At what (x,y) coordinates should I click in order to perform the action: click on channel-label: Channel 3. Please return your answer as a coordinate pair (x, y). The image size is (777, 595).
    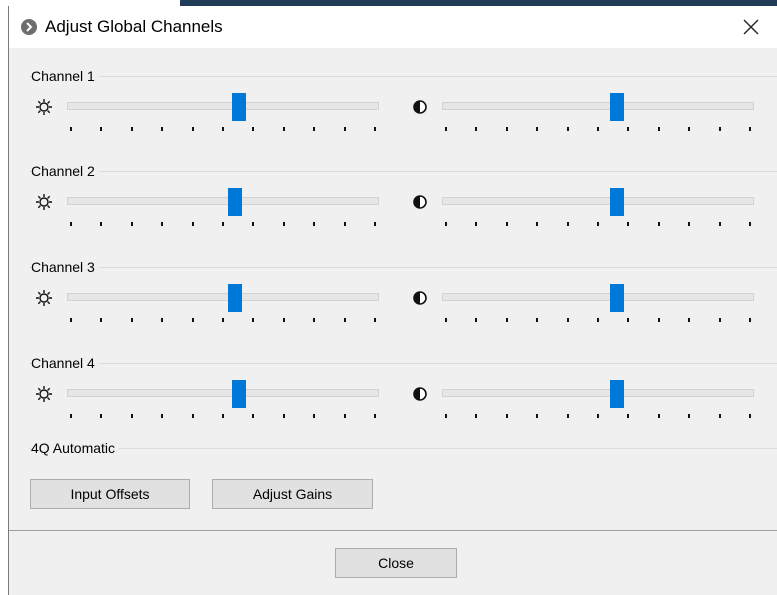
    Looking at the image, I should click on (65, 267).